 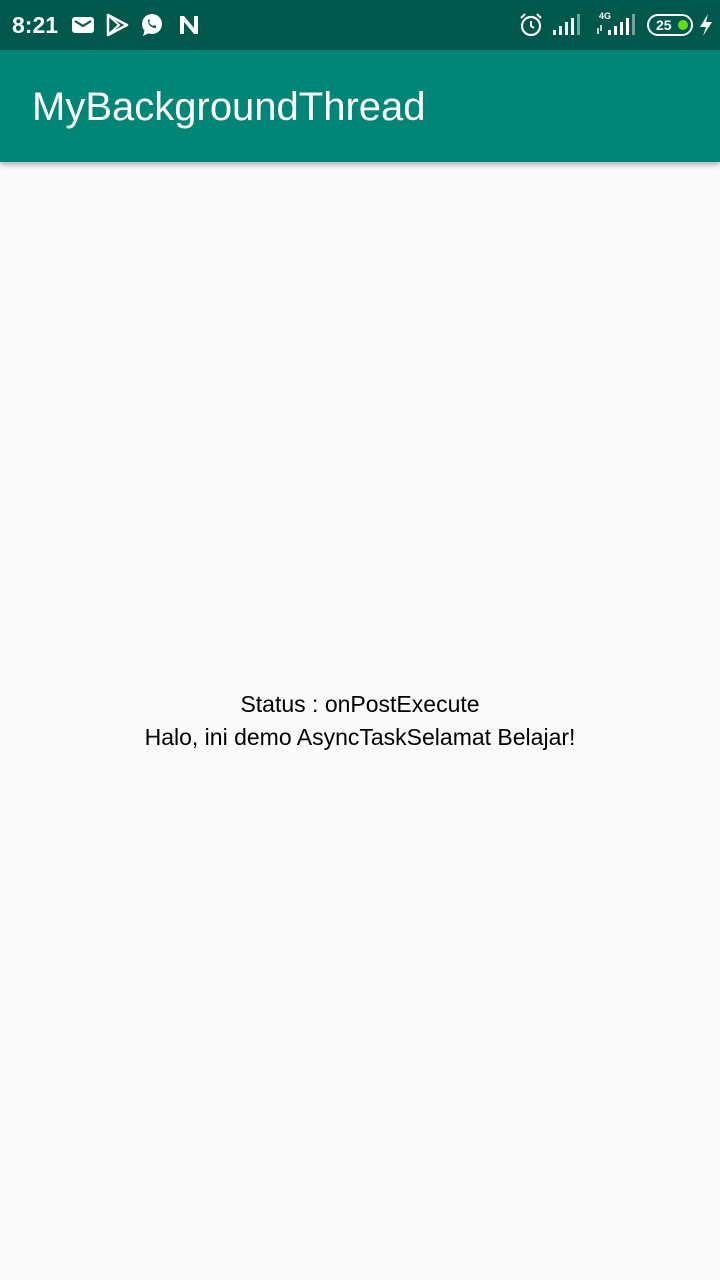 What do you see at coordinates (664, 25) in the screenshot?
I see `battery-level: 25` at bounding box center [664, 25].